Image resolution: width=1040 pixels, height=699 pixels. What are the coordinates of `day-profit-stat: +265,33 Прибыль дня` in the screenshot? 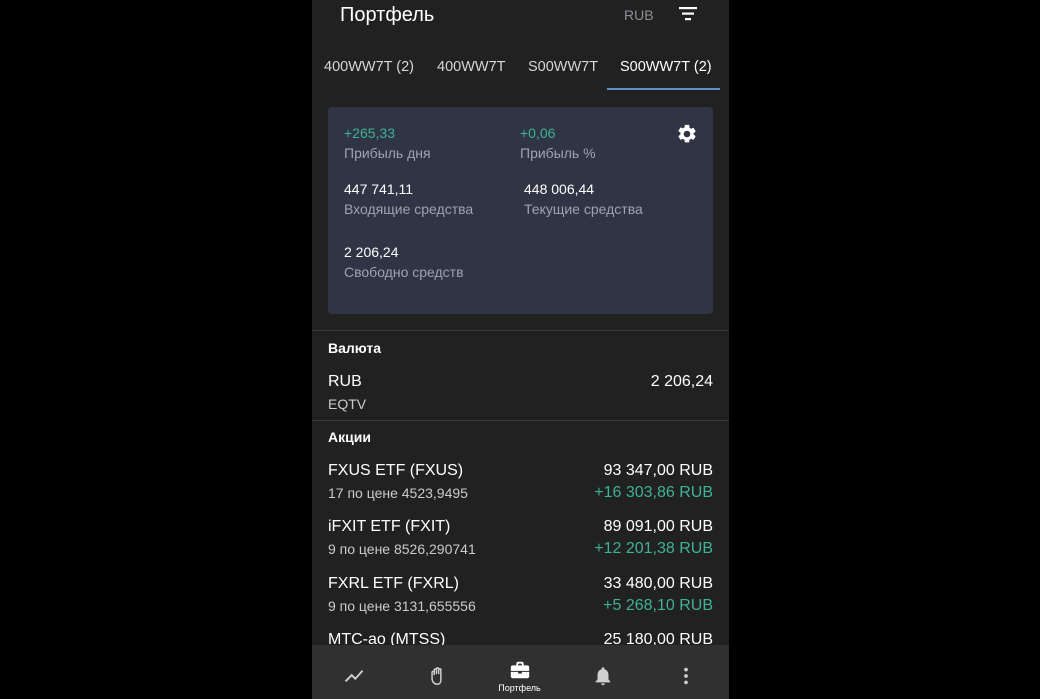 It's located at (387, 143).